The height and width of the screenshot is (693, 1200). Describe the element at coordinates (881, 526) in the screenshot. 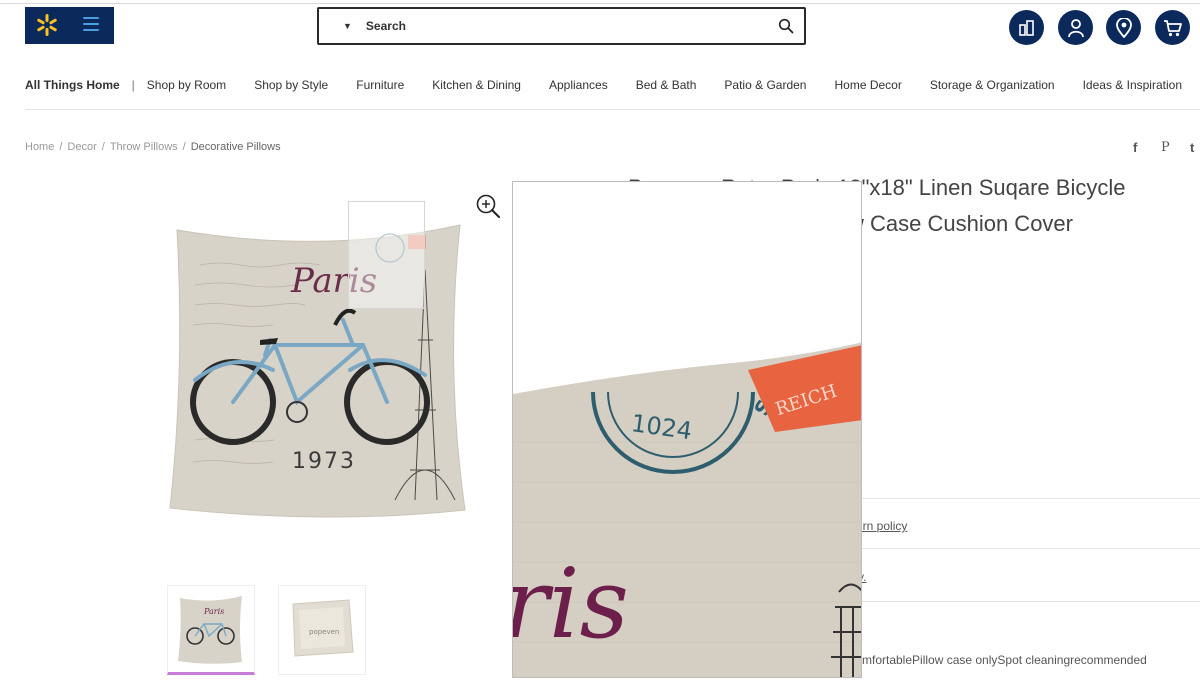

I see `return-policy-link: urn policy` at that location.